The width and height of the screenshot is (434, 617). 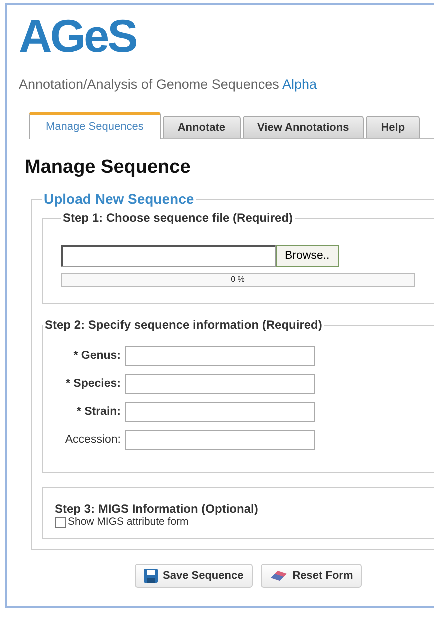 What do you see at coordinates (307, 256) in the screenshot?
I see `browse-button: Browse..` at bounding box center [307, 256].